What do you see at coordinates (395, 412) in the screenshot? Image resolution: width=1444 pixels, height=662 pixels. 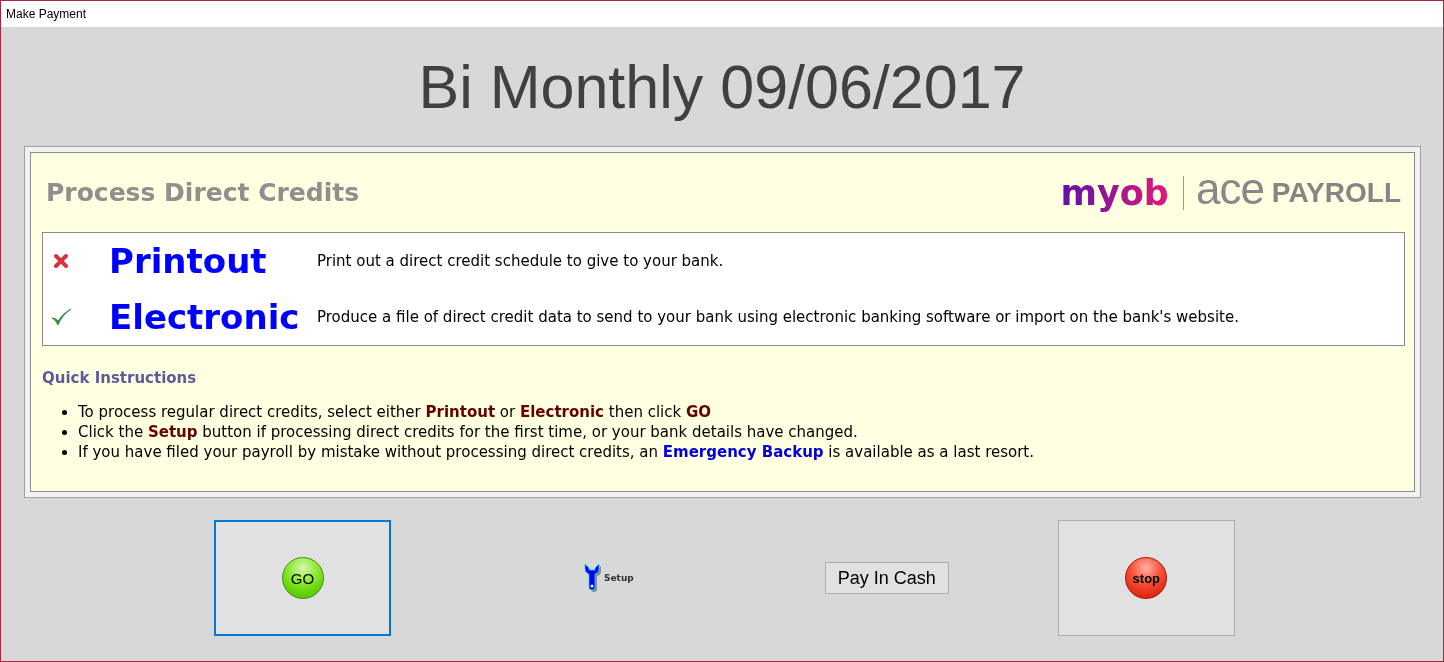 I see `instruction-text: To process regular direct credits, select either Printout or Electronic then click GO` at bounding box center [395, 412].